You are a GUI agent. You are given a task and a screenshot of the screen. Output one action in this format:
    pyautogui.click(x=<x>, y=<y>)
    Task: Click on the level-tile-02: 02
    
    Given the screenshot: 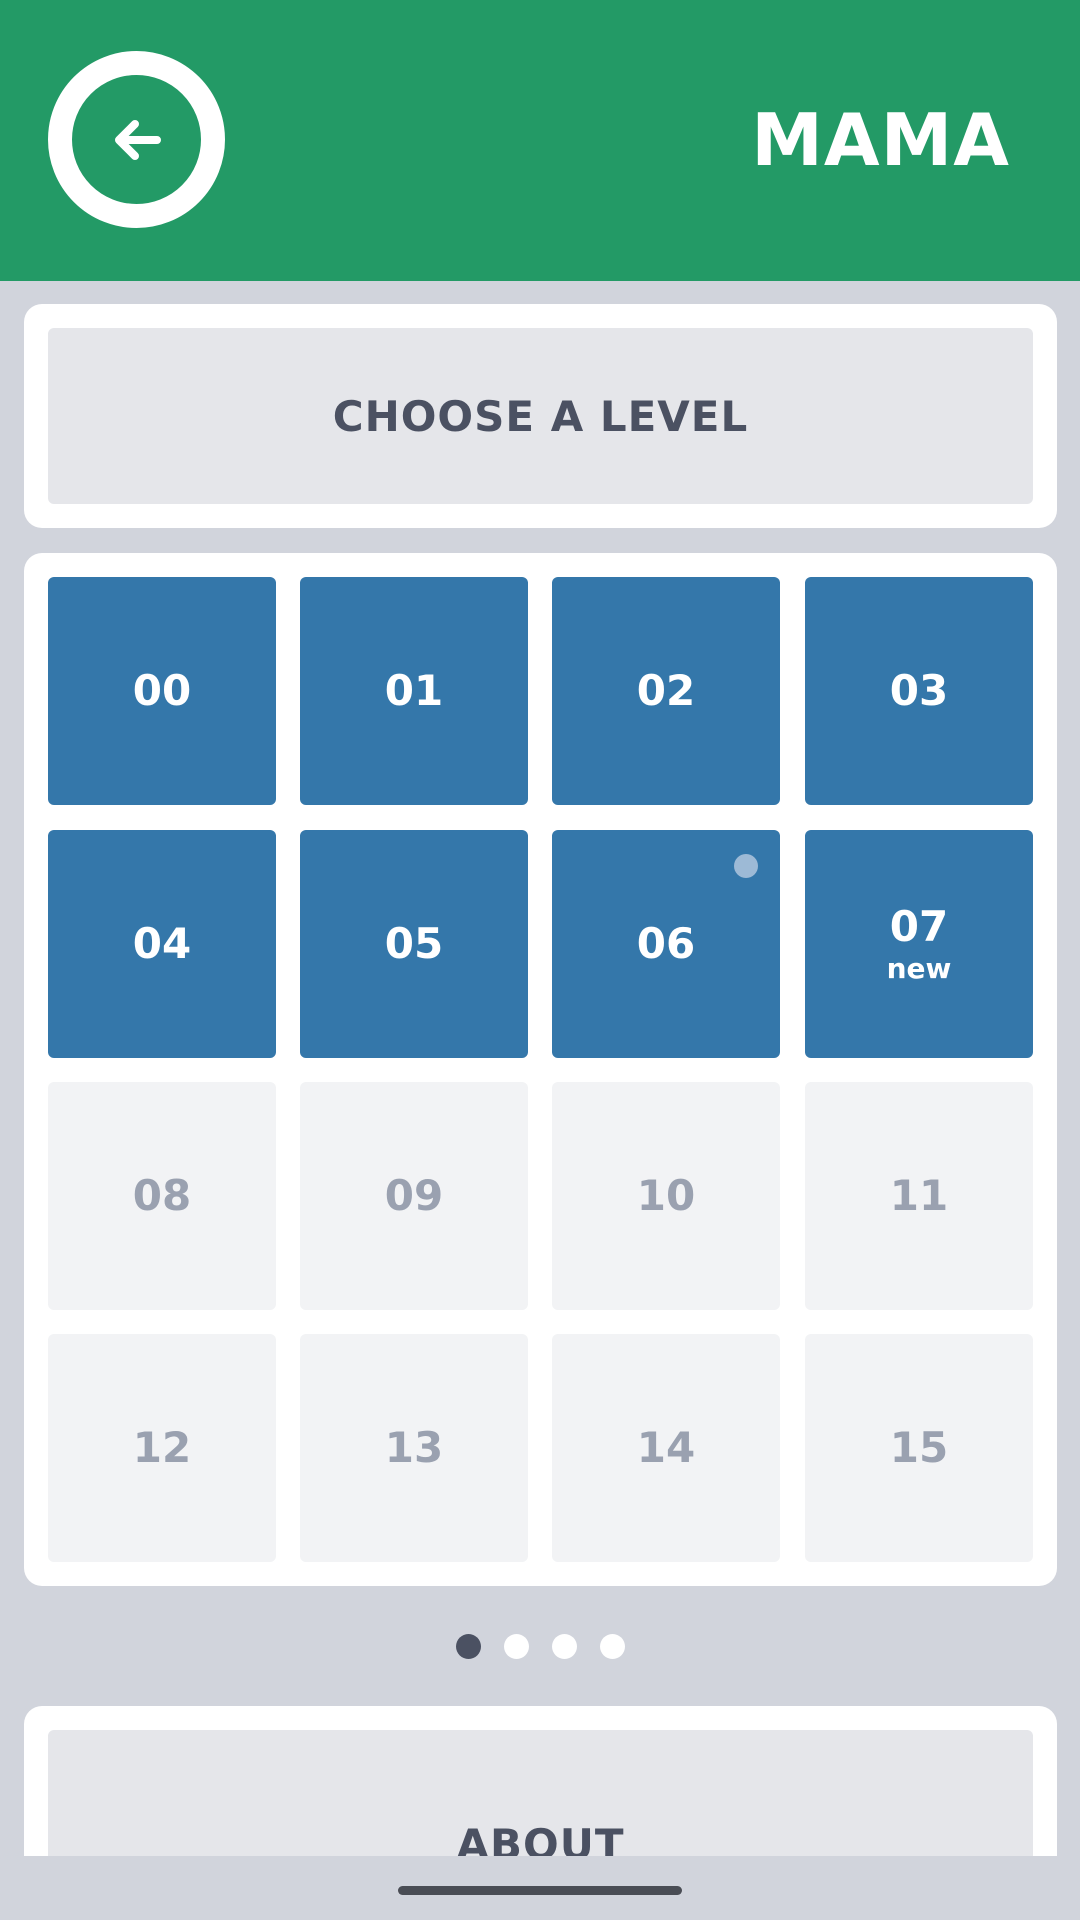 What is the action you would take?
    pyautogui.click(x=666, y=691)
    